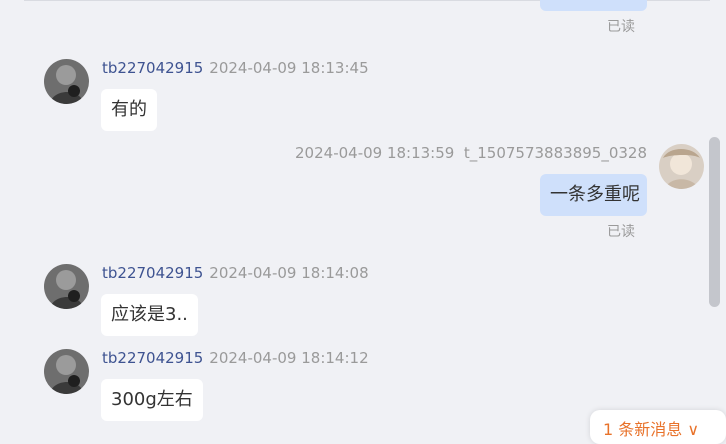 The height and width of the screenshot is (444, 726). I want to click on message-bubble: 有的, so click(129, 110).